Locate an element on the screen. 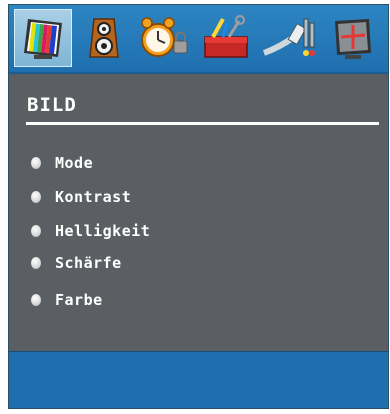 This screenshot has height=414, width=390. menu-item-kontrast: Kontrast is located at coordinates (81, 197).